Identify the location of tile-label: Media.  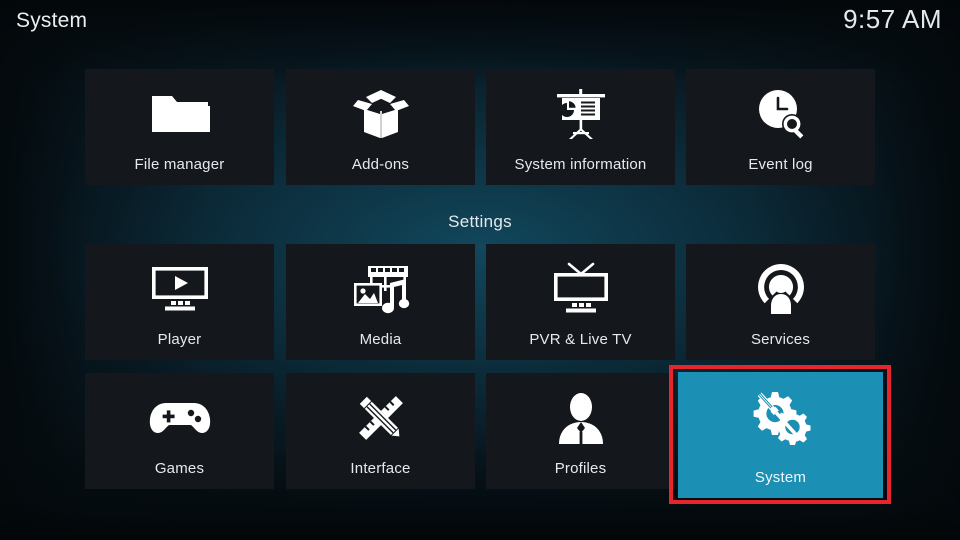
(380, 339).